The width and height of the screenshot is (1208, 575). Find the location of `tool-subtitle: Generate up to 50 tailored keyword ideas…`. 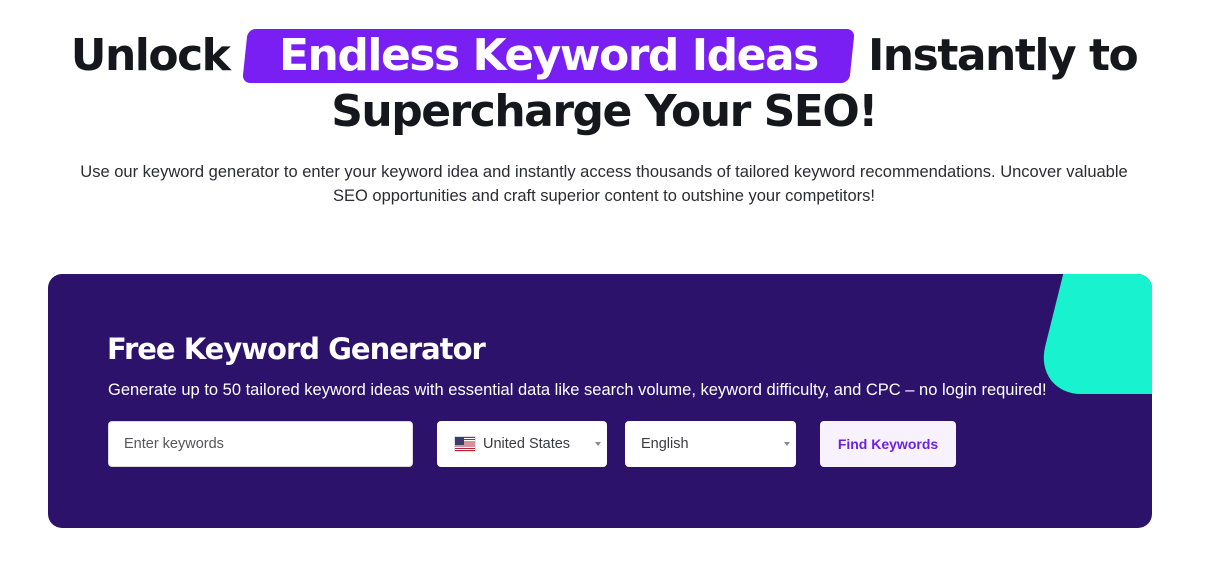

tool-subtitle: Generate up to 50 tailored keyword ideas… is located at coordinates (577, 390).